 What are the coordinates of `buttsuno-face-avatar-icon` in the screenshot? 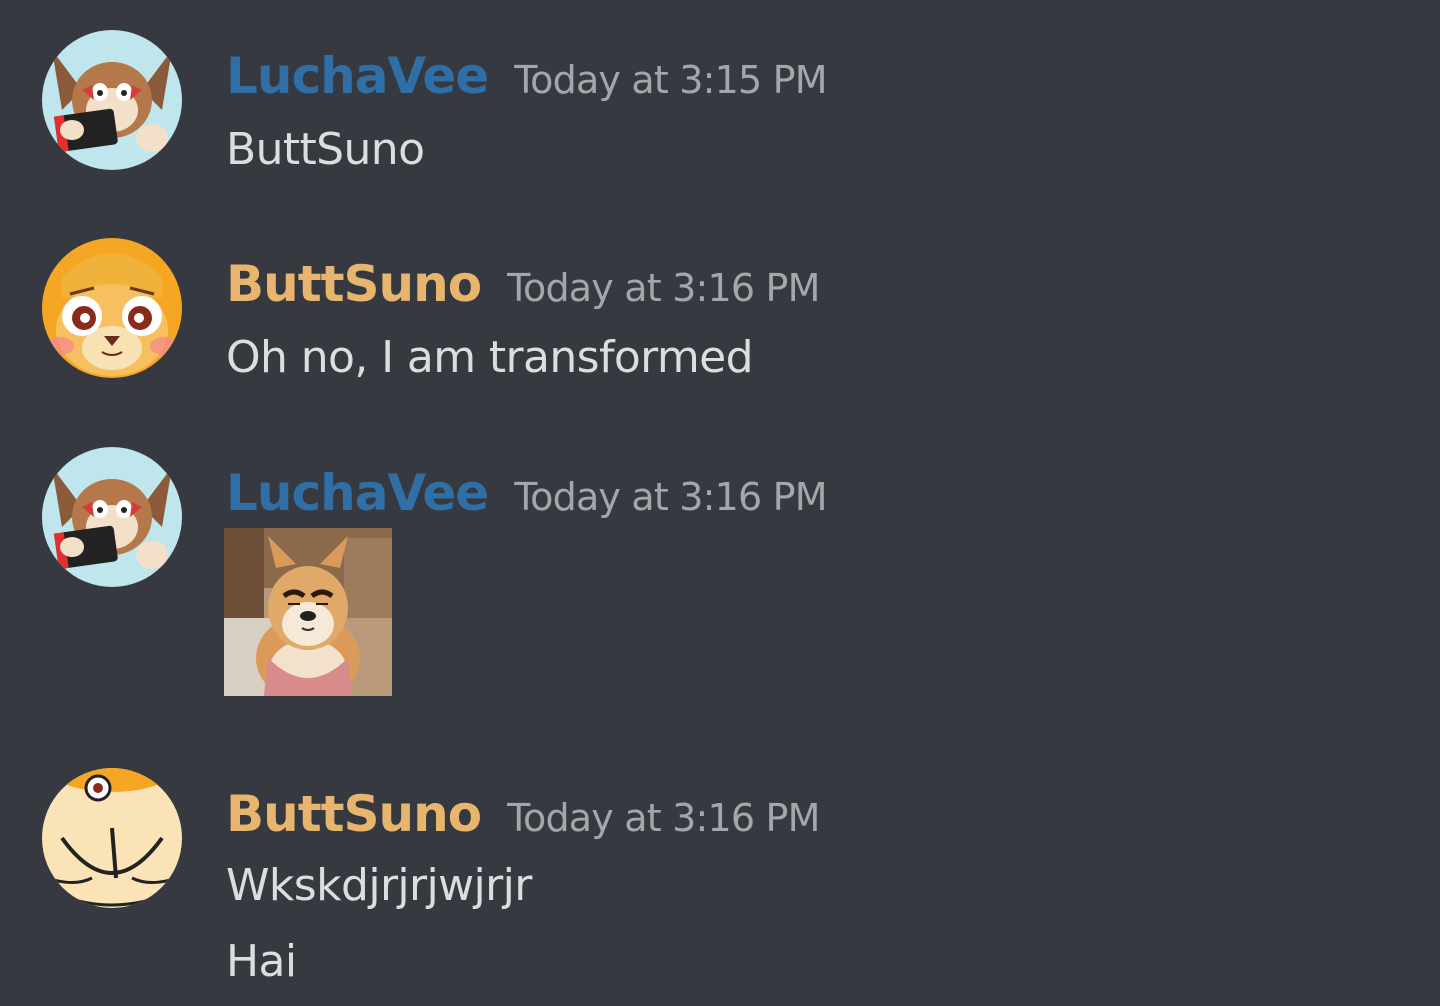 It's located at (112, 308).